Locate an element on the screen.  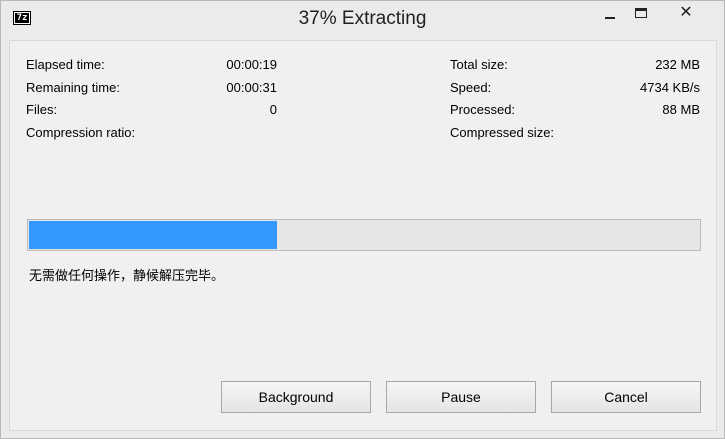
total-size-value: 232 MB is located at coordinates (677, 64).